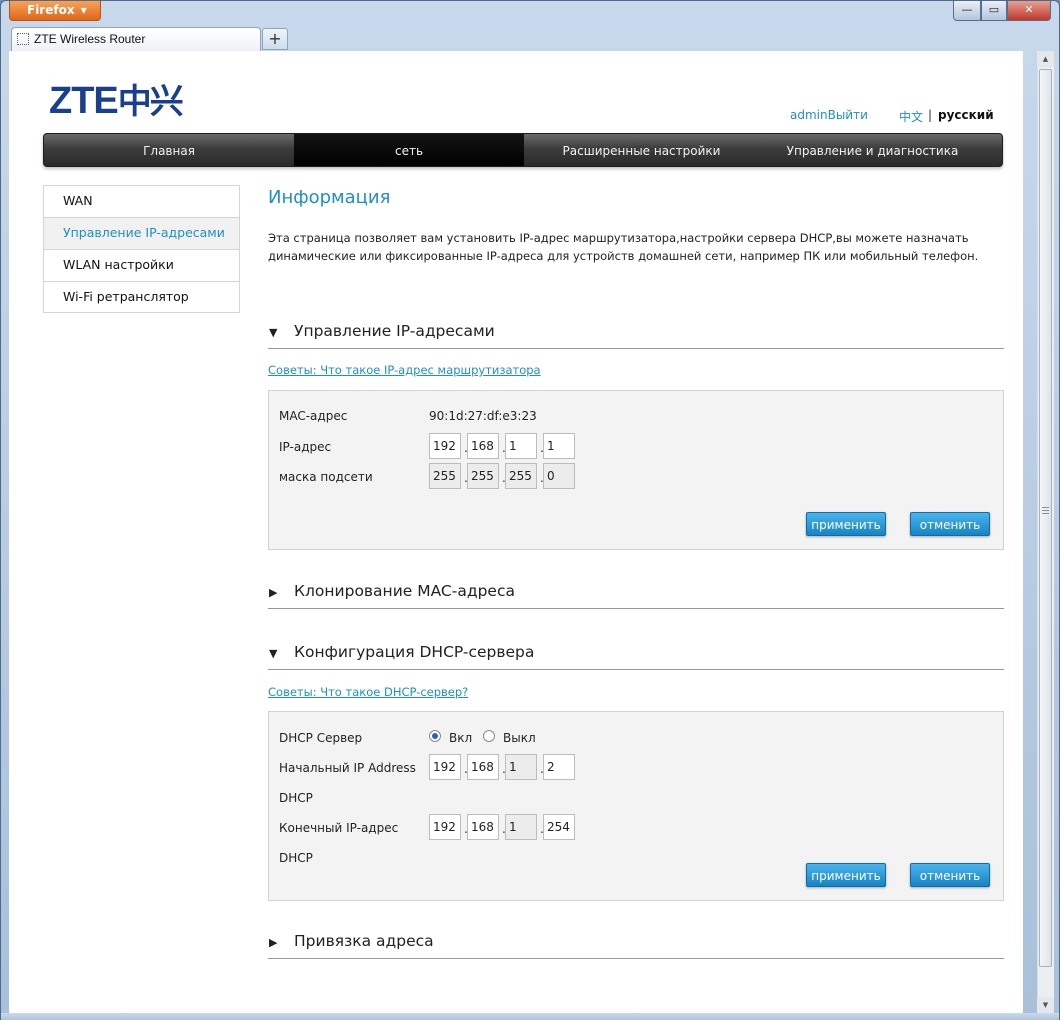 The height and width of the screenshot is (1020, 1060). Describe the element at coordinates (559, 446) in the screenshot. I see `ip-octet-4-input: 1` at that location.